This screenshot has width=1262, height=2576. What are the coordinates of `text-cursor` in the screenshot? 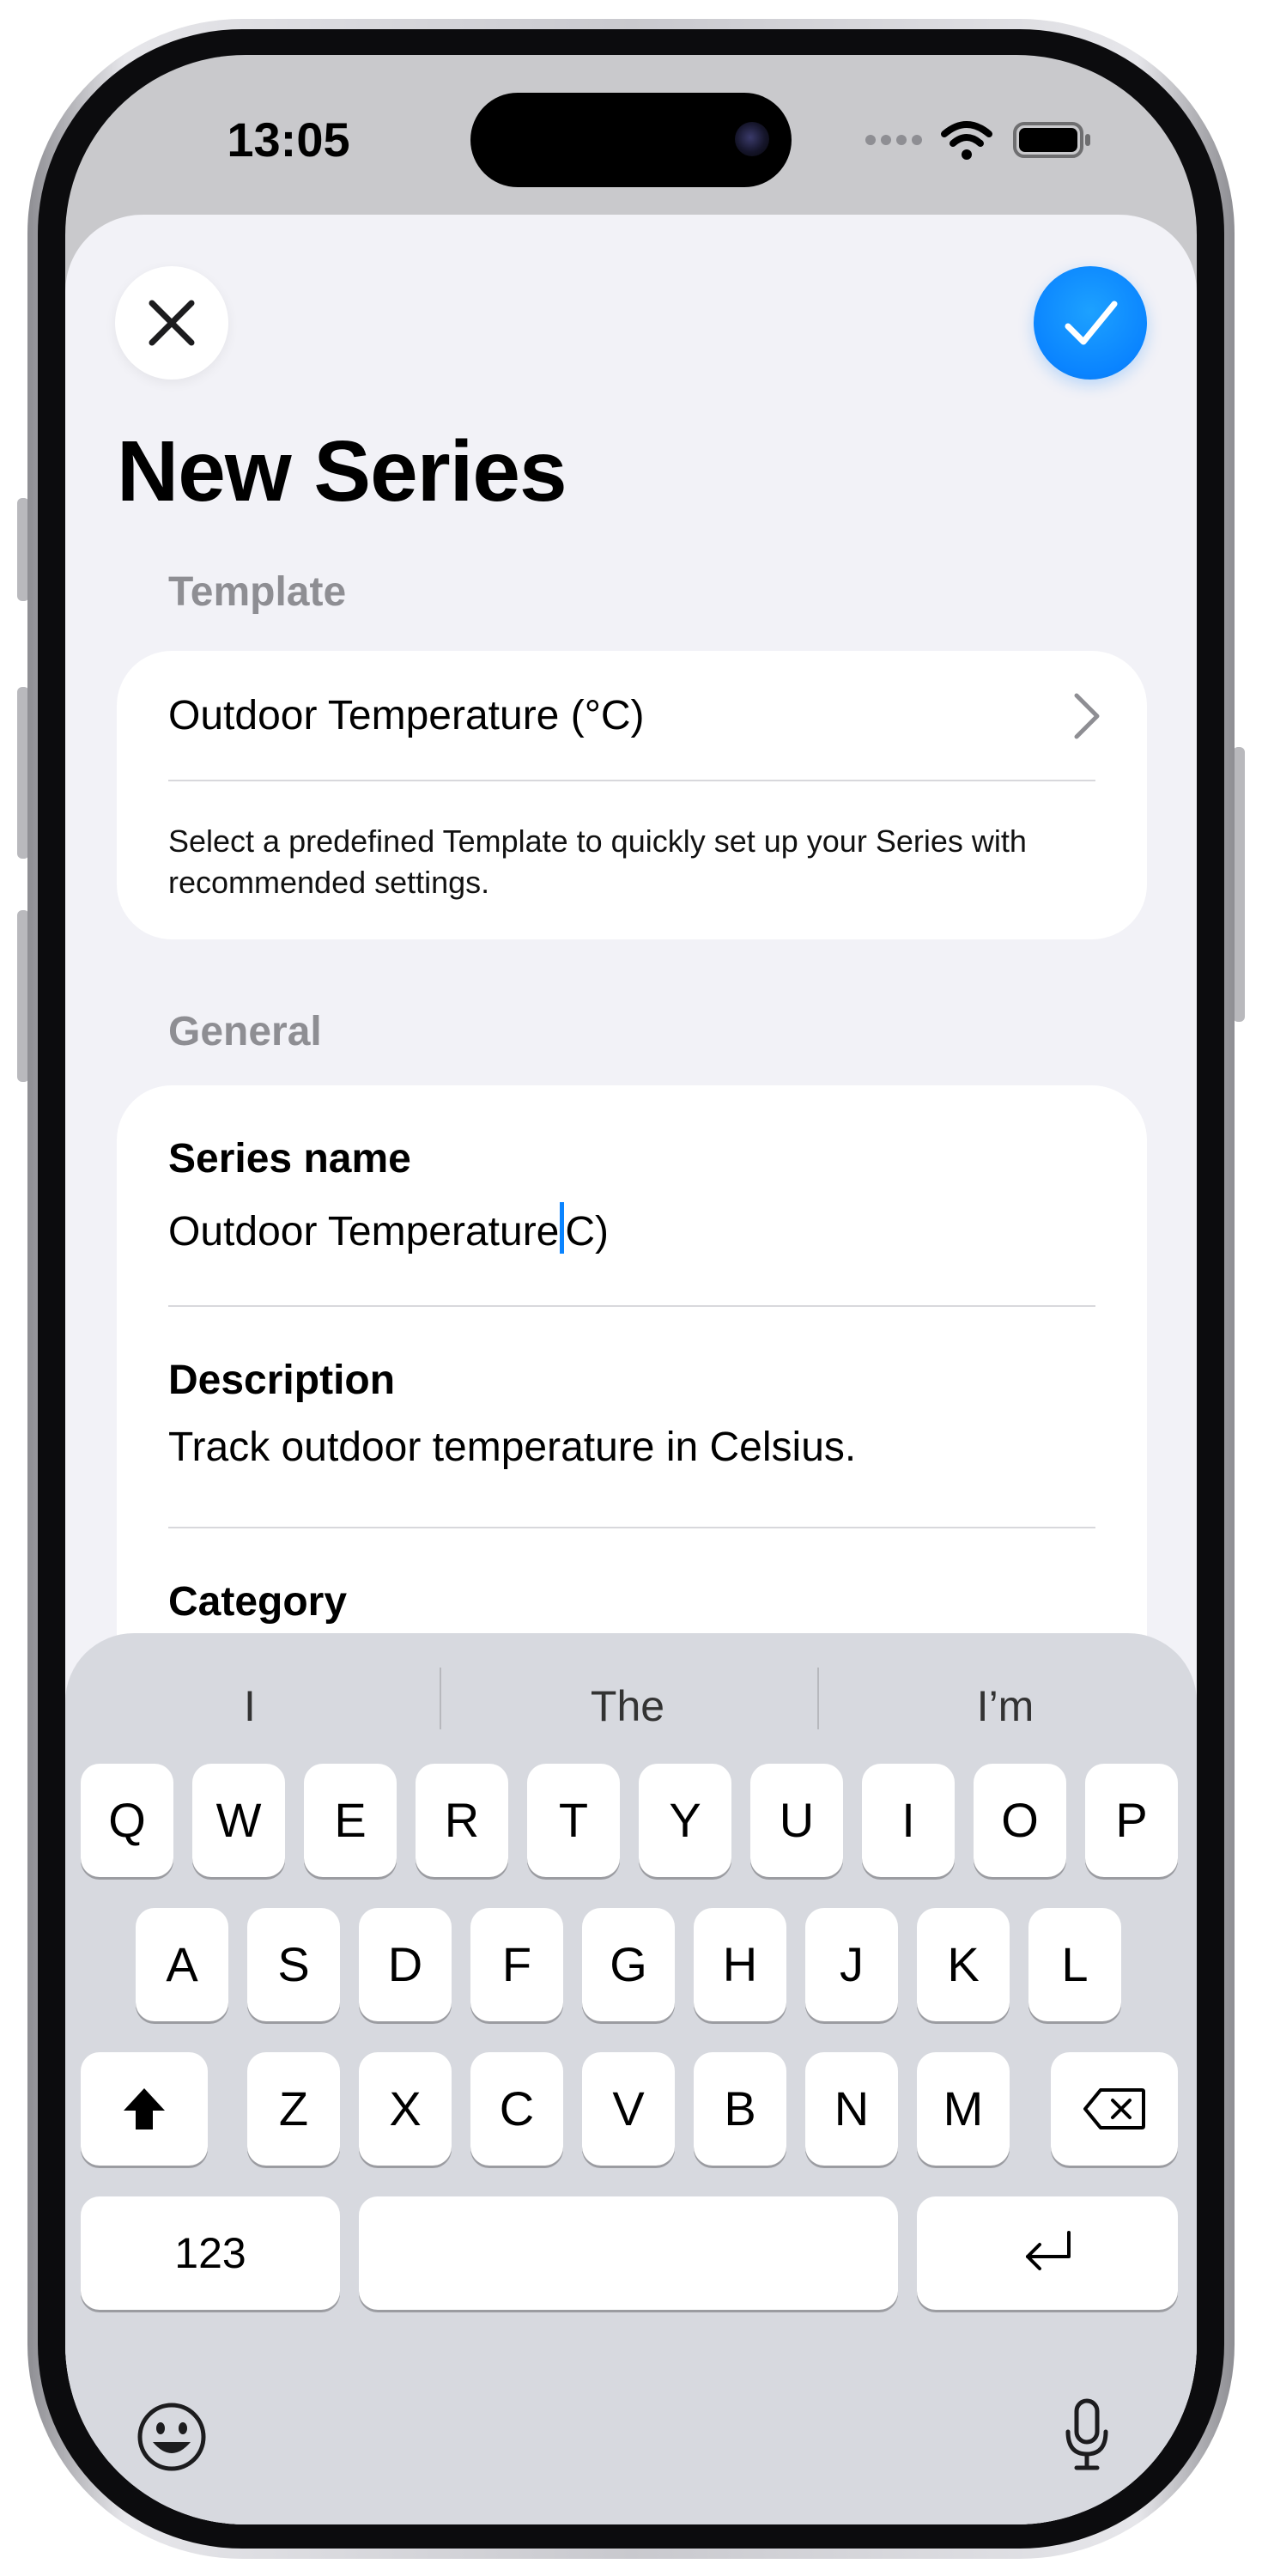 It's located at (562, 1228).